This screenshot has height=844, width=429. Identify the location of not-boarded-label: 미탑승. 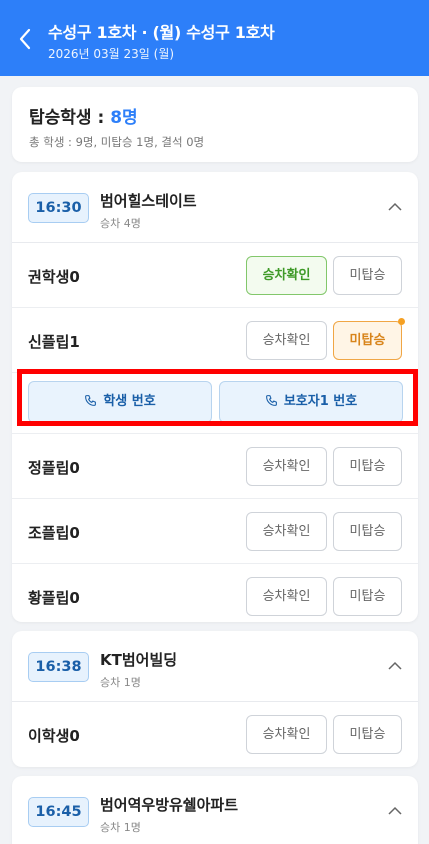
(367, 340).